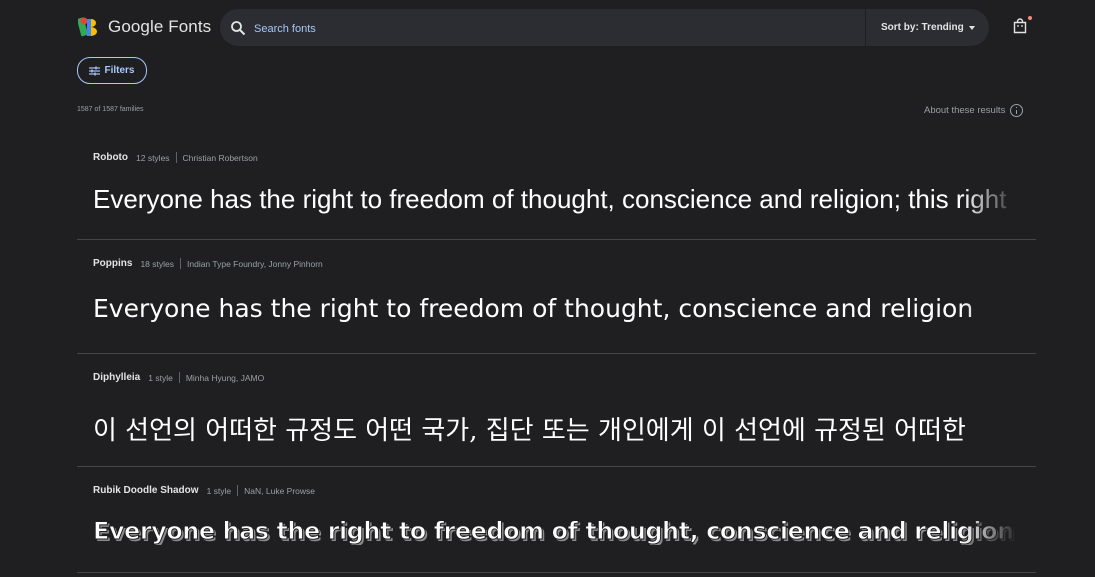 This screenshot has height=577, width=1095. Describe the element at coordinates (255, 263) in the screenshot. I see `font-designer: Indian Type Foundry, Jonny Pinhorn` at that location.